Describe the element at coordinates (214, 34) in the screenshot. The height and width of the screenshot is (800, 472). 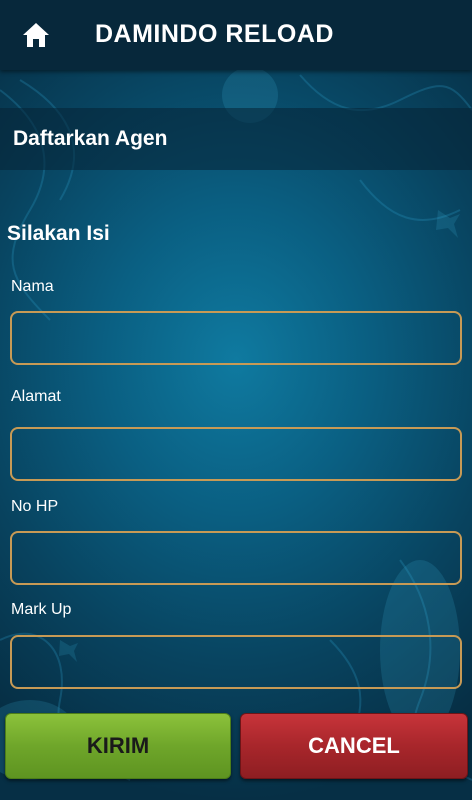
I see `app-title: DAMINDO RELOAD` at that location.